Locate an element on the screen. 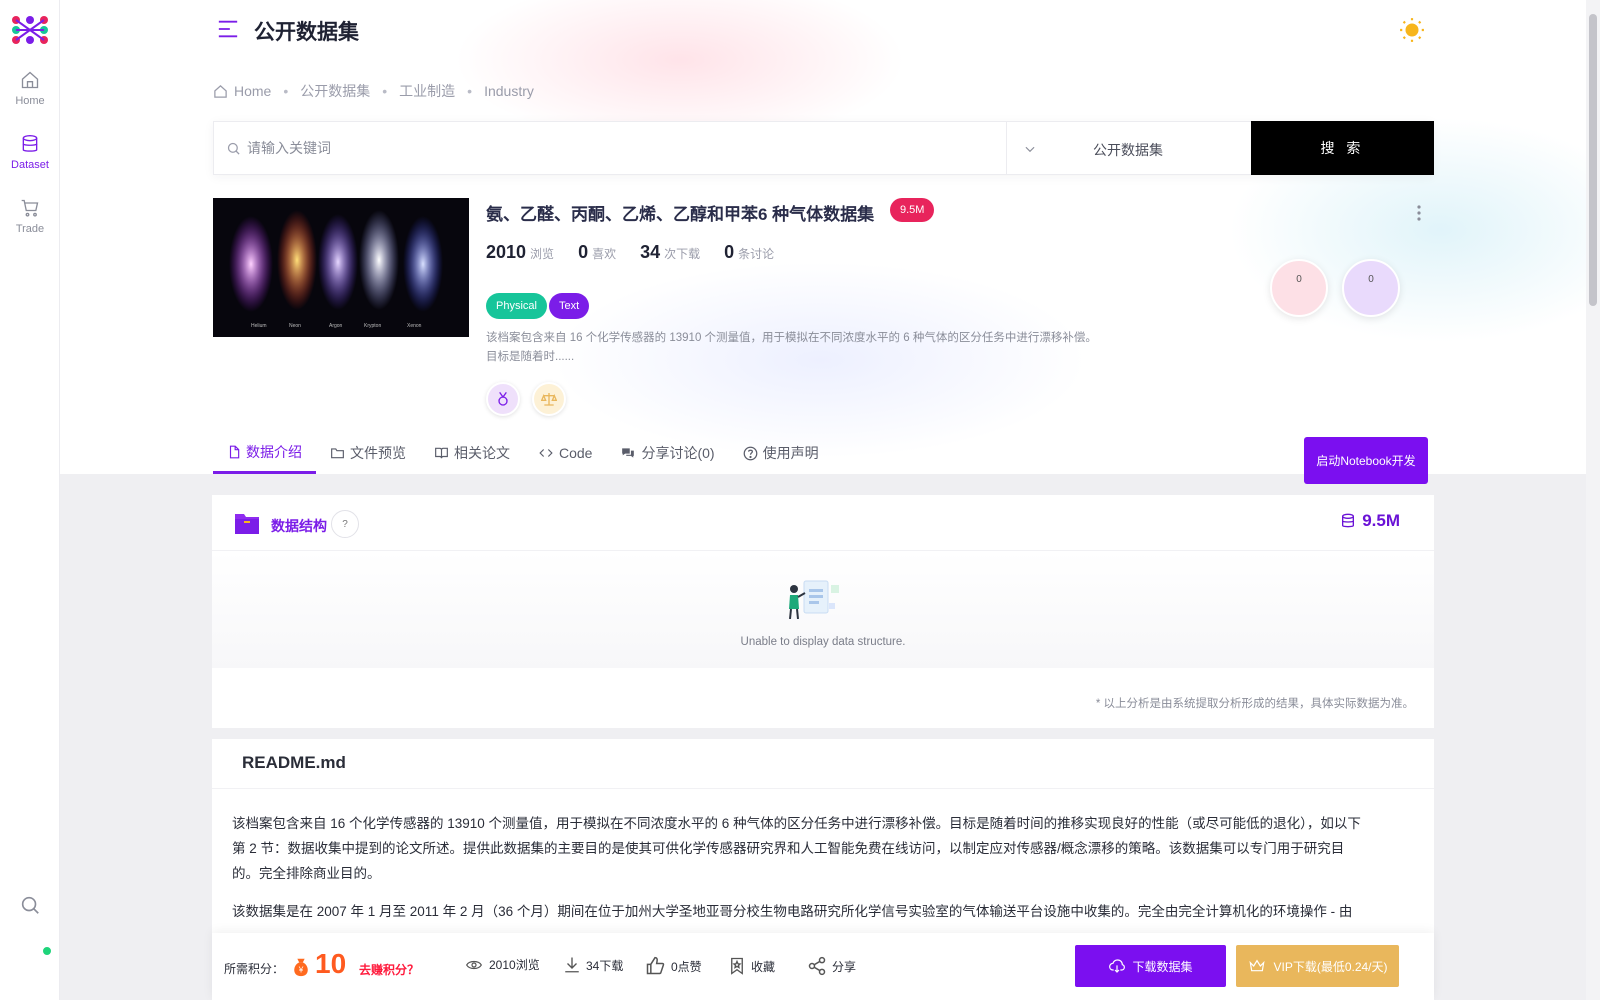 This screenshot has height=1000, width=1600. code-icon is located at coordinates (546, 453).